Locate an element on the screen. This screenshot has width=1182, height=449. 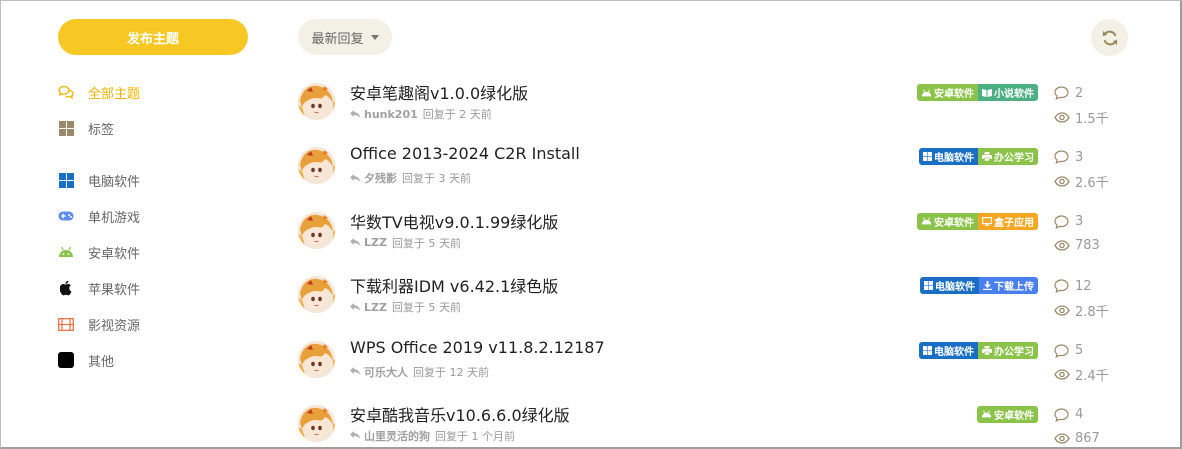
topic-stats: 5 2.4千 is located at coordinates (1081, 363).